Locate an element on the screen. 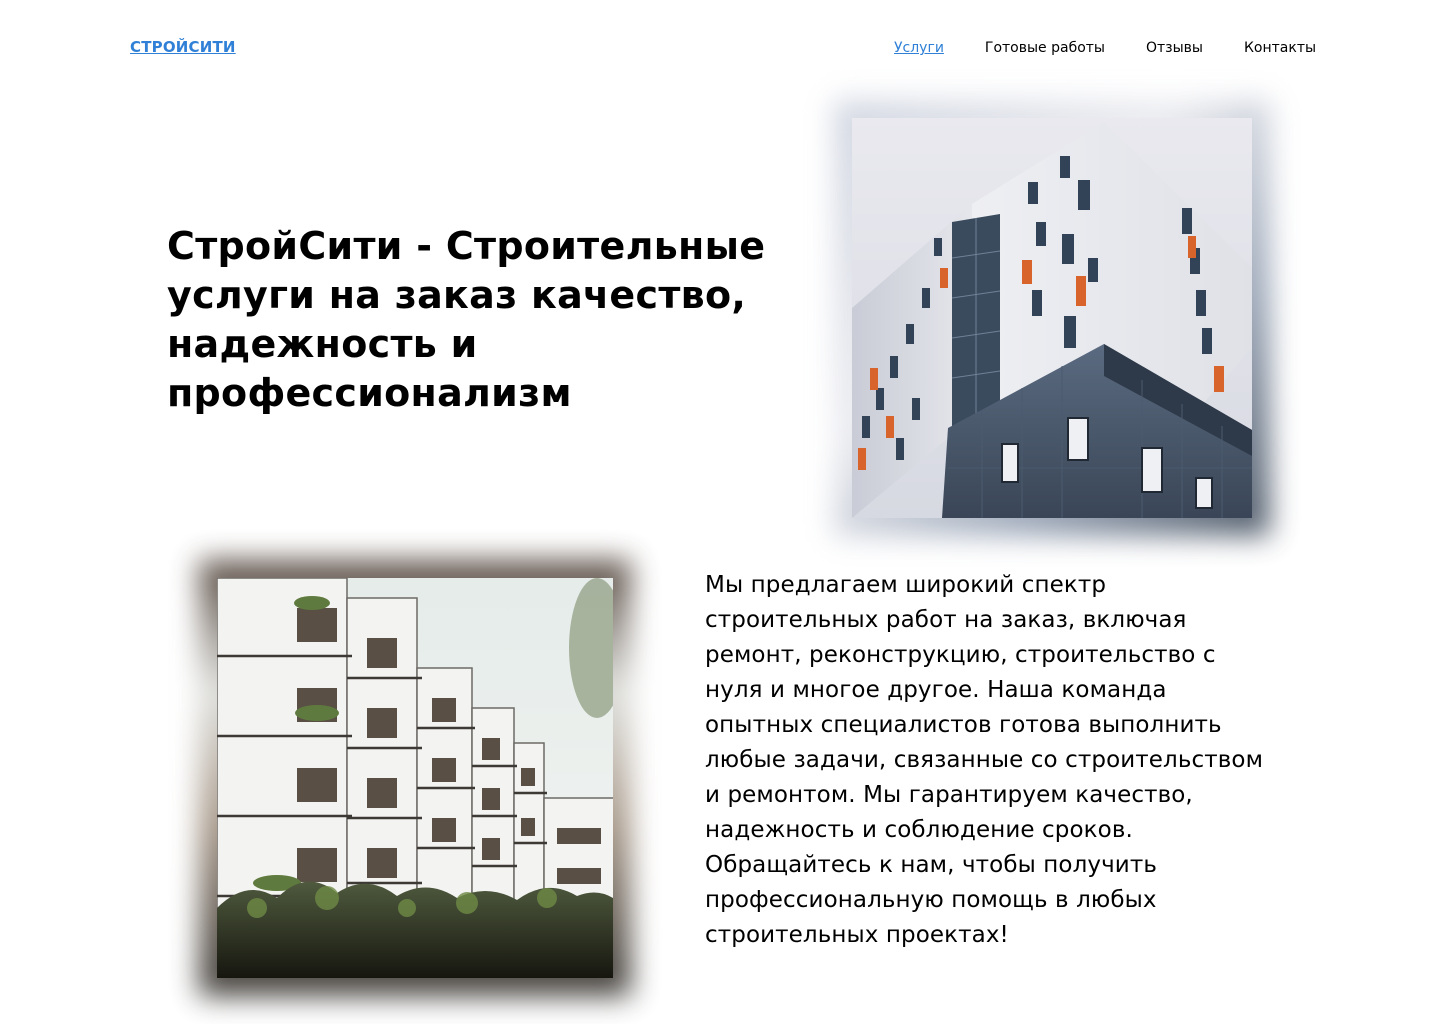  building-photo is located at coordinates (1052, 318).